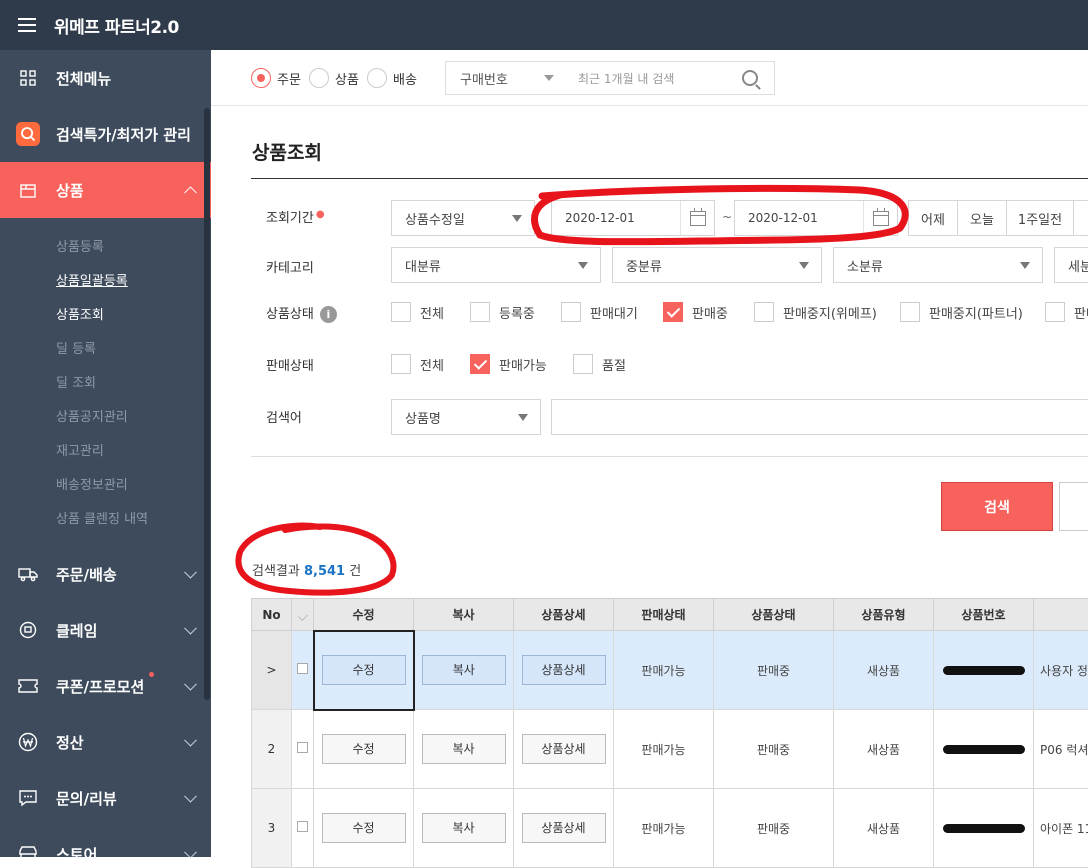  What do you see at coordinates (819, 417) in the screenshot?
I see `keyword-input` at bounding box center [819, 417].